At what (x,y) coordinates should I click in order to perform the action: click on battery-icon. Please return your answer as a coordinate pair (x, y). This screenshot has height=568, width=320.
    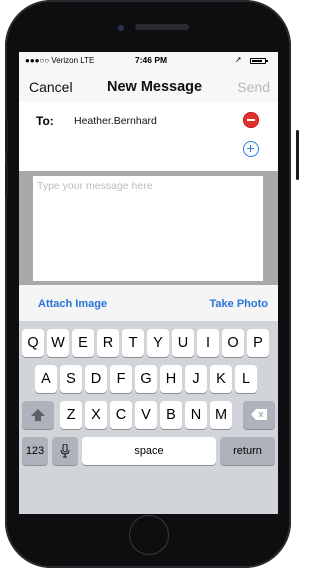
    Looking at the image, I should click on (259, 61).